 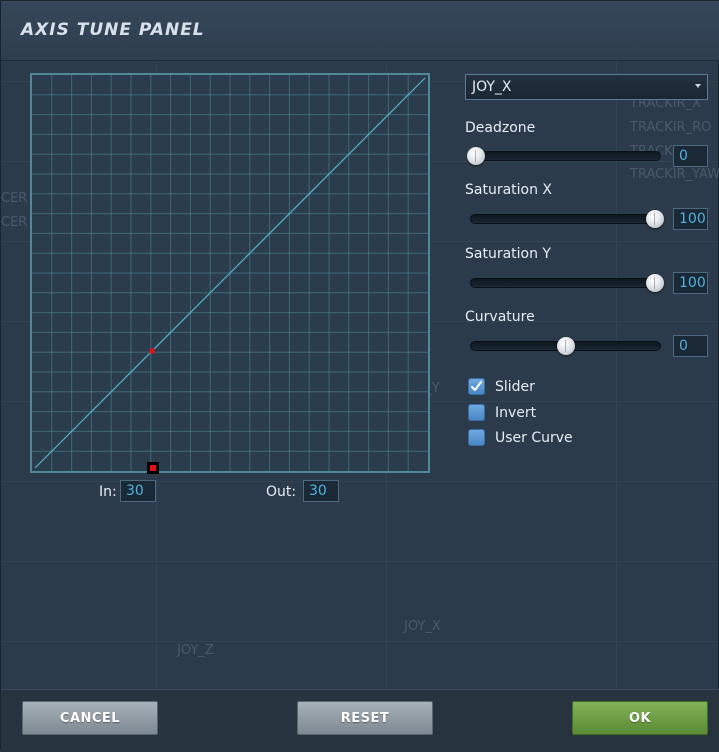 I want to click on ok-button: OK, so click(x=640, y=718).